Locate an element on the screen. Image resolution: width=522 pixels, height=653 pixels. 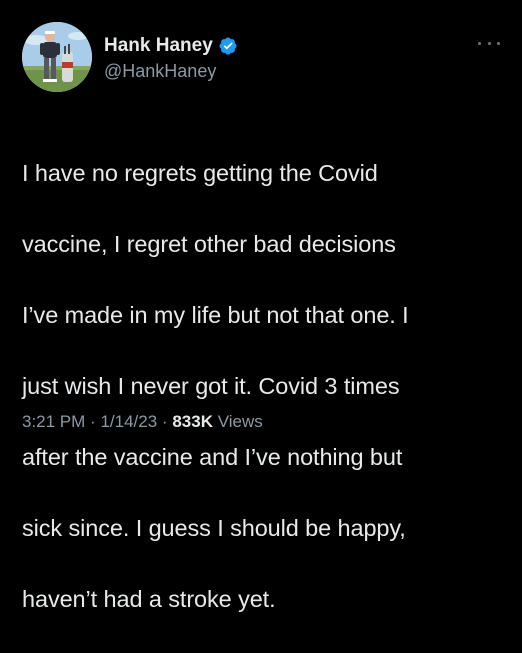
tweet-text-line: after the vaccine and I’ve nothing but is located at coordinates (212, 456).